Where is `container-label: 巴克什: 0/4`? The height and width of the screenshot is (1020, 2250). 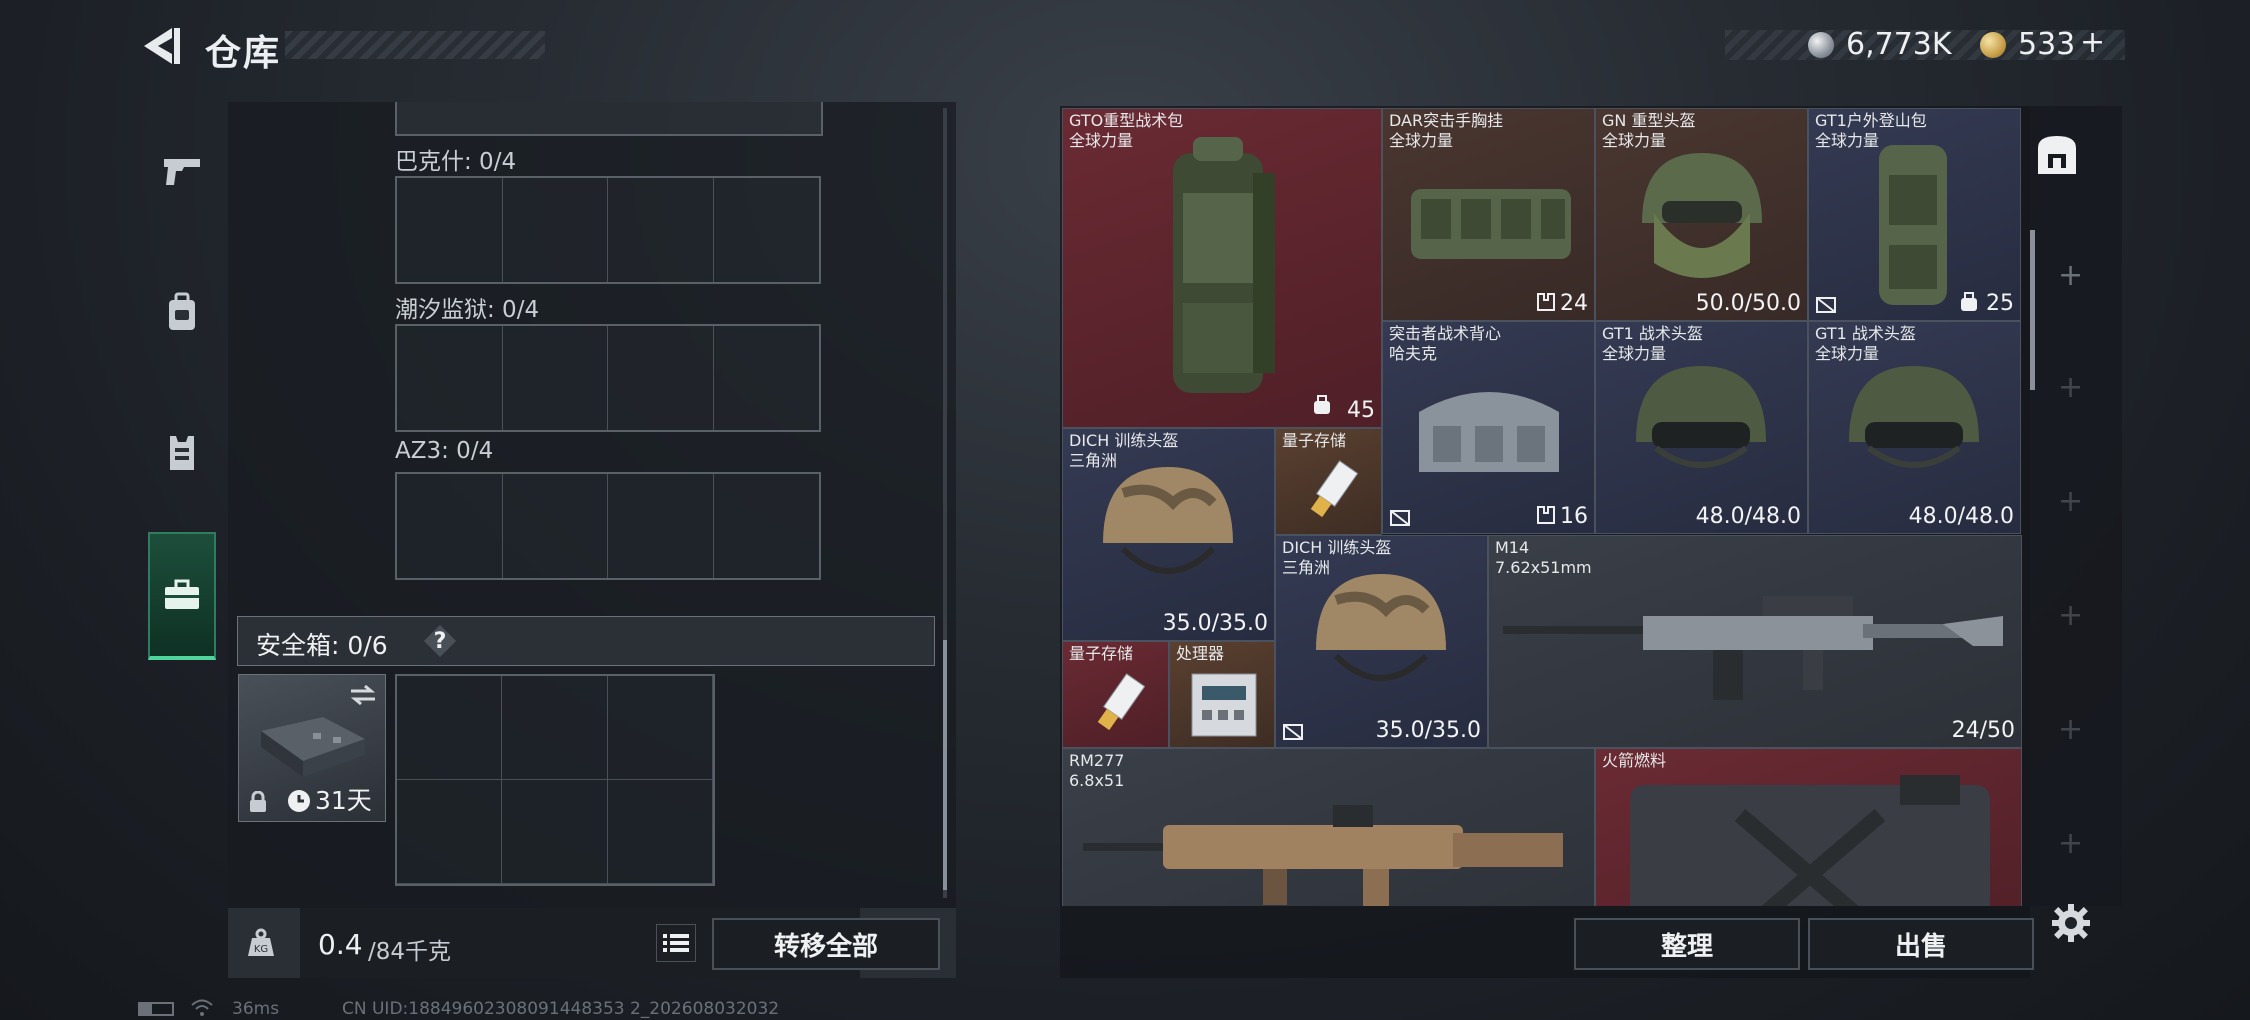 container-label: 巴克什: 0/4 is located at coordinates (456, 162).